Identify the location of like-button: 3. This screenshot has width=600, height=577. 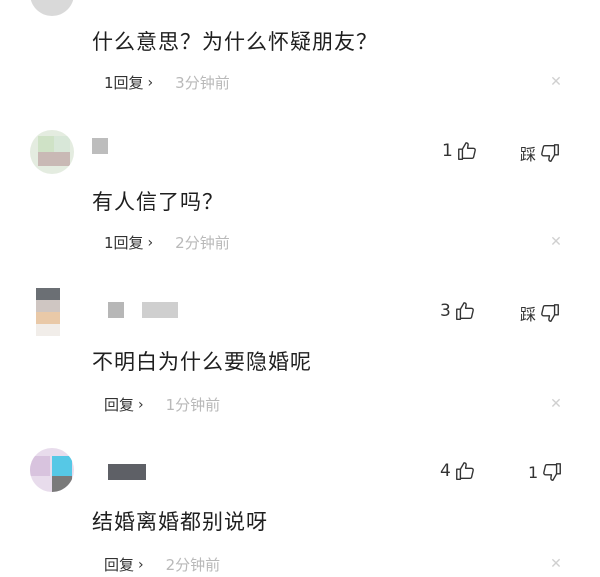
(458, 311).